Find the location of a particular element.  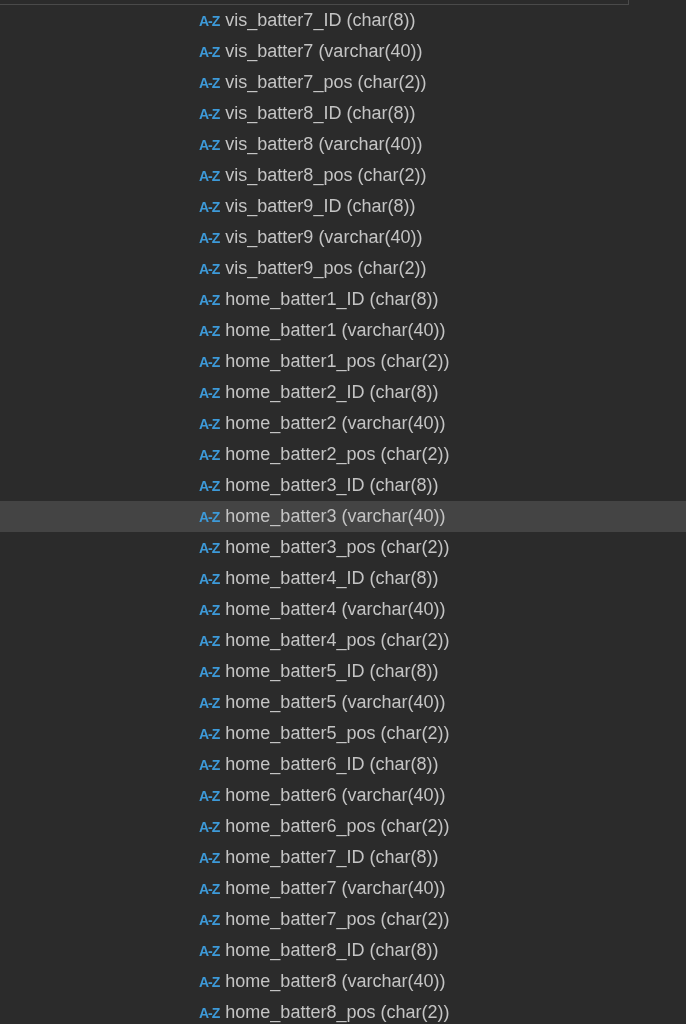

column-item: A-Z home_batter2_ID (char(8)) is located at coordinates (343, 392).